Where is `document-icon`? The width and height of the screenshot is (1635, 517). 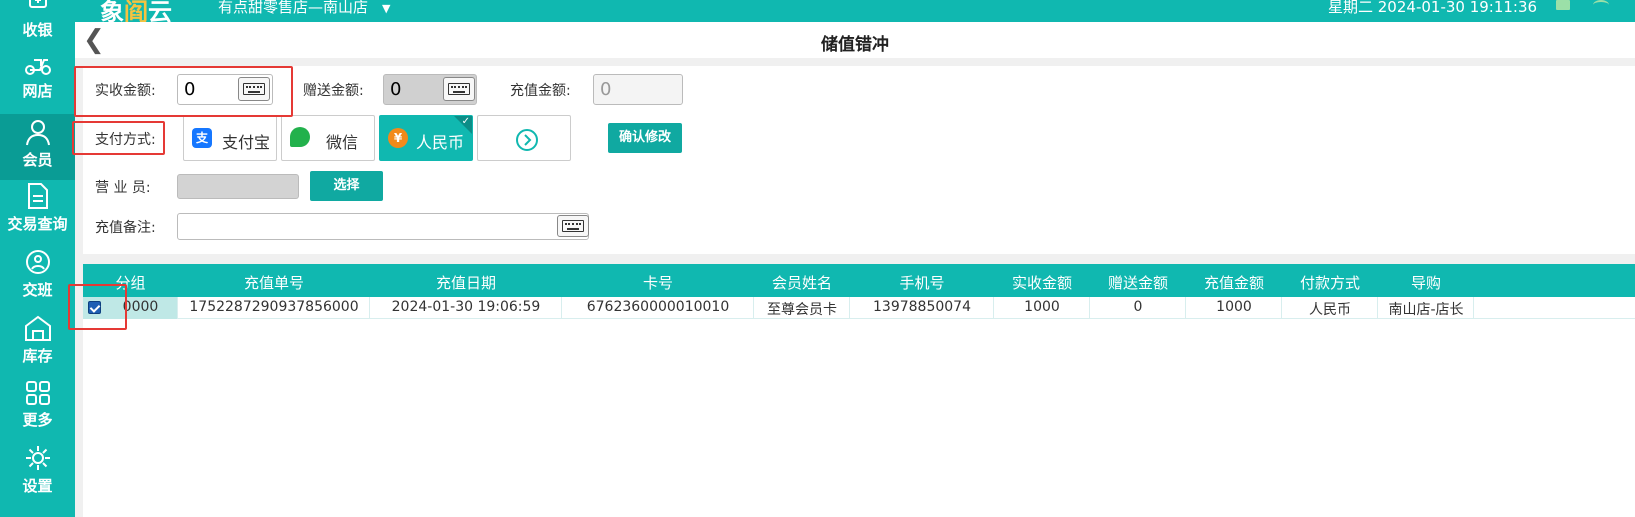 document-icon is located at coordinates (37, 196).